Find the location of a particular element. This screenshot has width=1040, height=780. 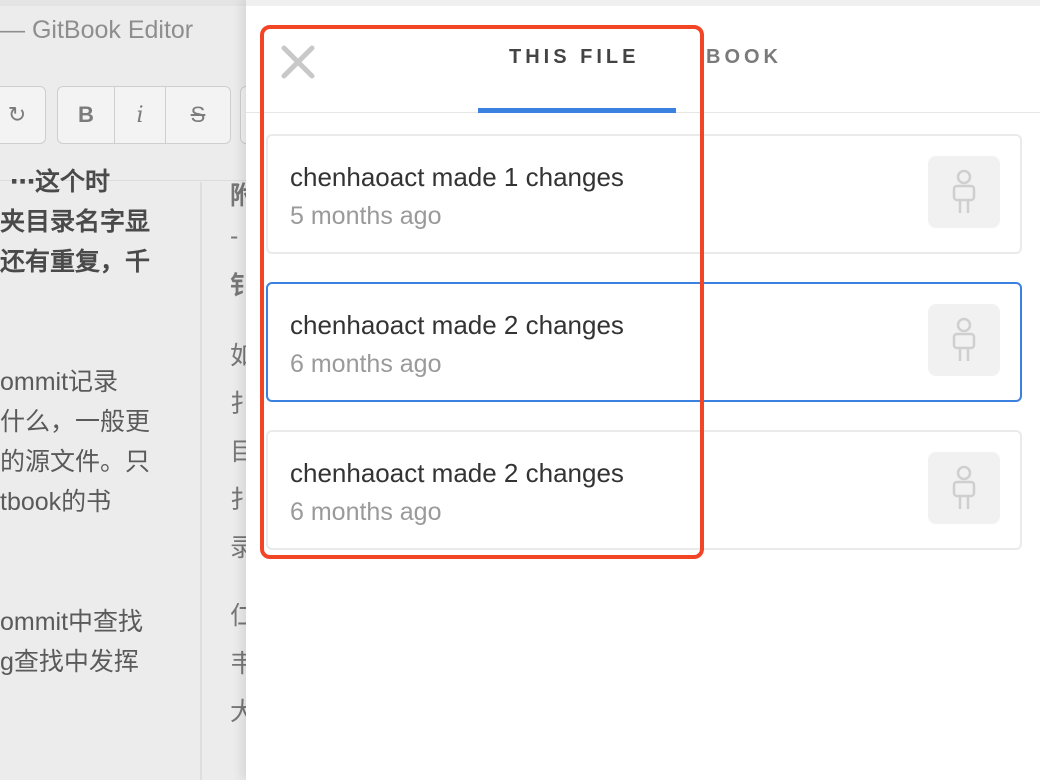

strikethrough-button: S is located at coordinates (198, 115).